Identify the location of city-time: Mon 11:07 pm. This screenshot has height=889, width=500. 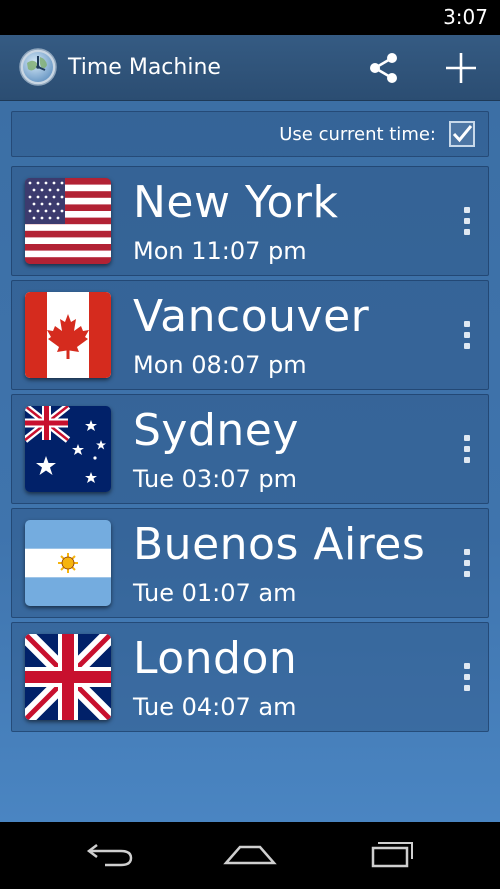
(220, 251).